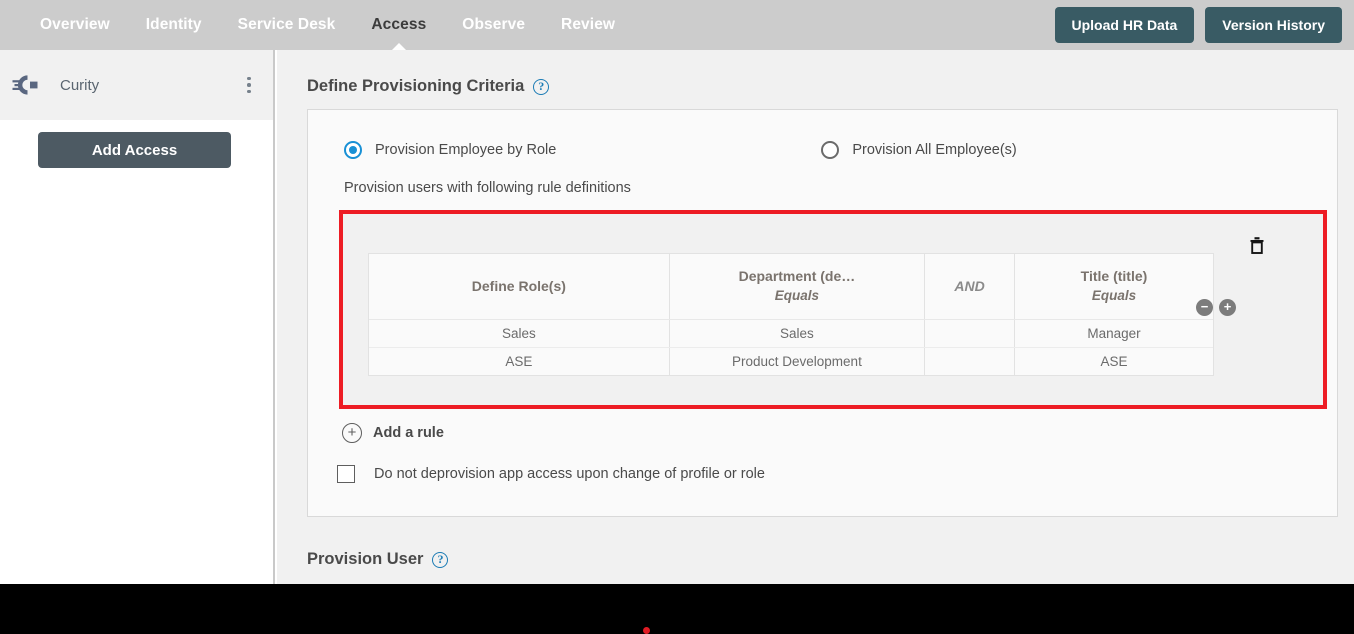 The image size is (1354, 634). I want to click on cell-department: Sales, so click(797, 333).